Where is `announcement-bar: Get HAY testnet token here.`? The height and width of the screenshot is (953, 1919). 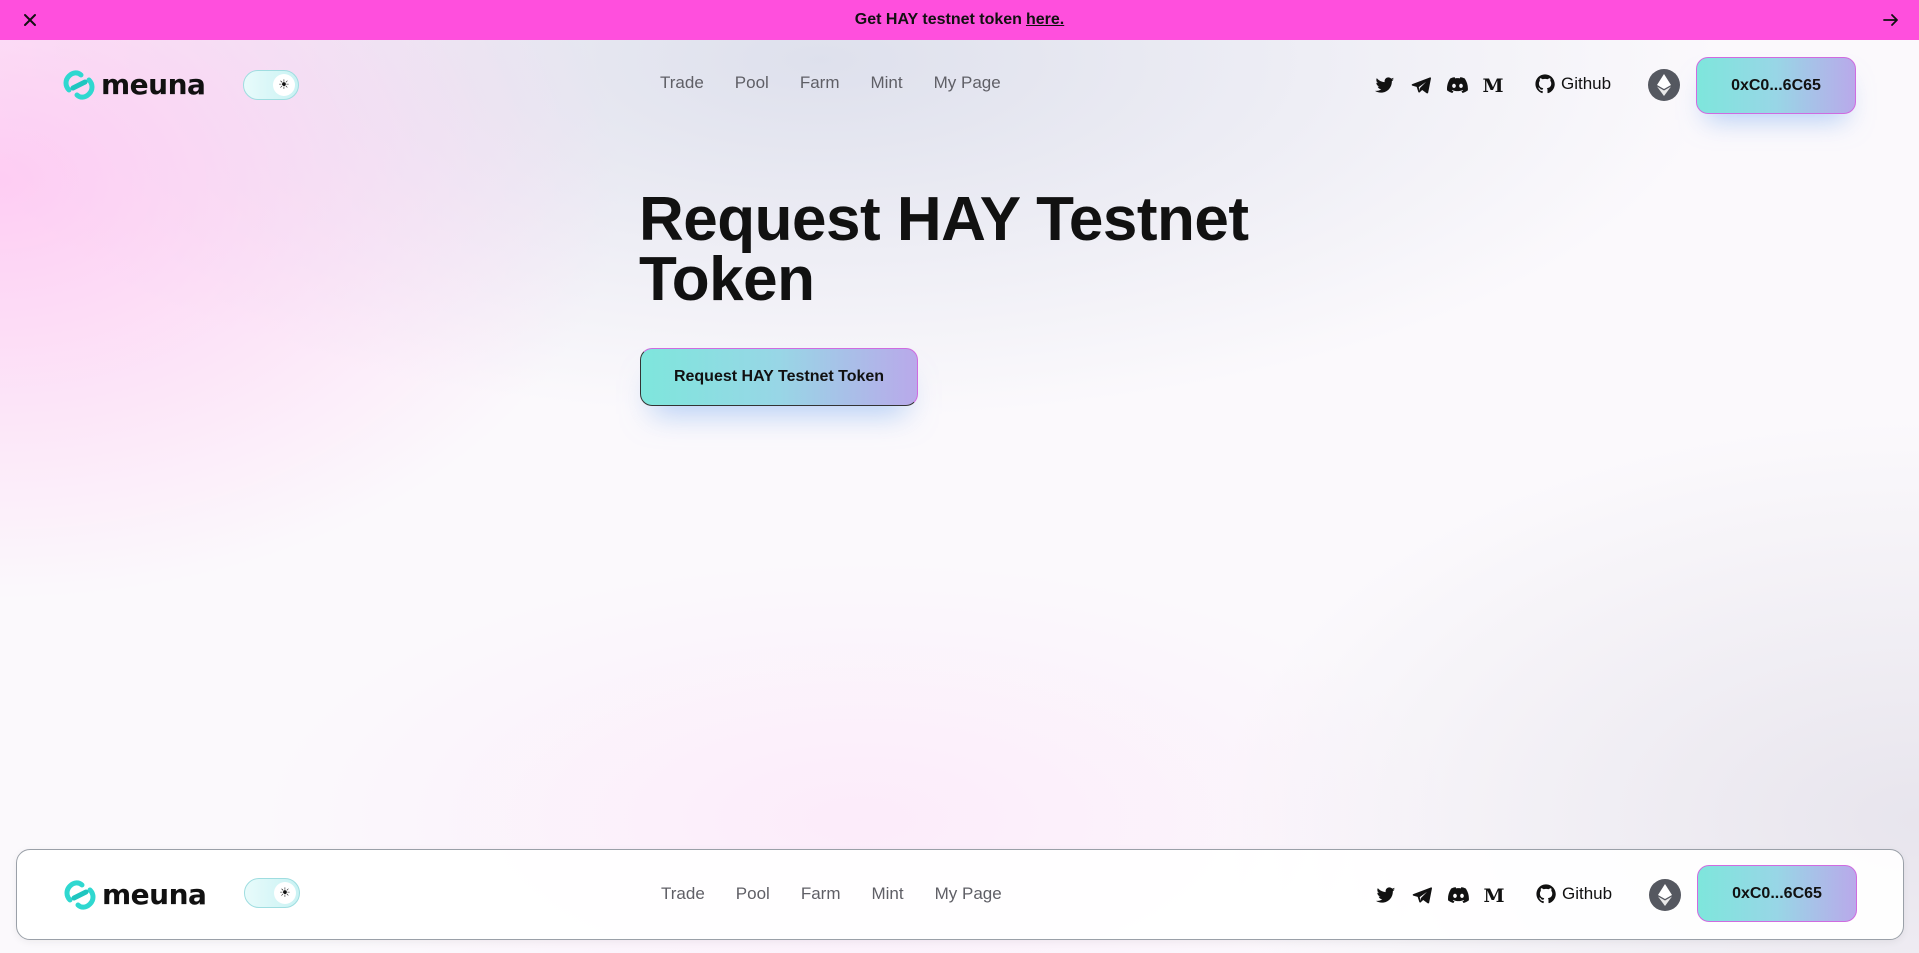
announcement-bar: Get HAY testnet token here. is located at coordinates (959, 20).